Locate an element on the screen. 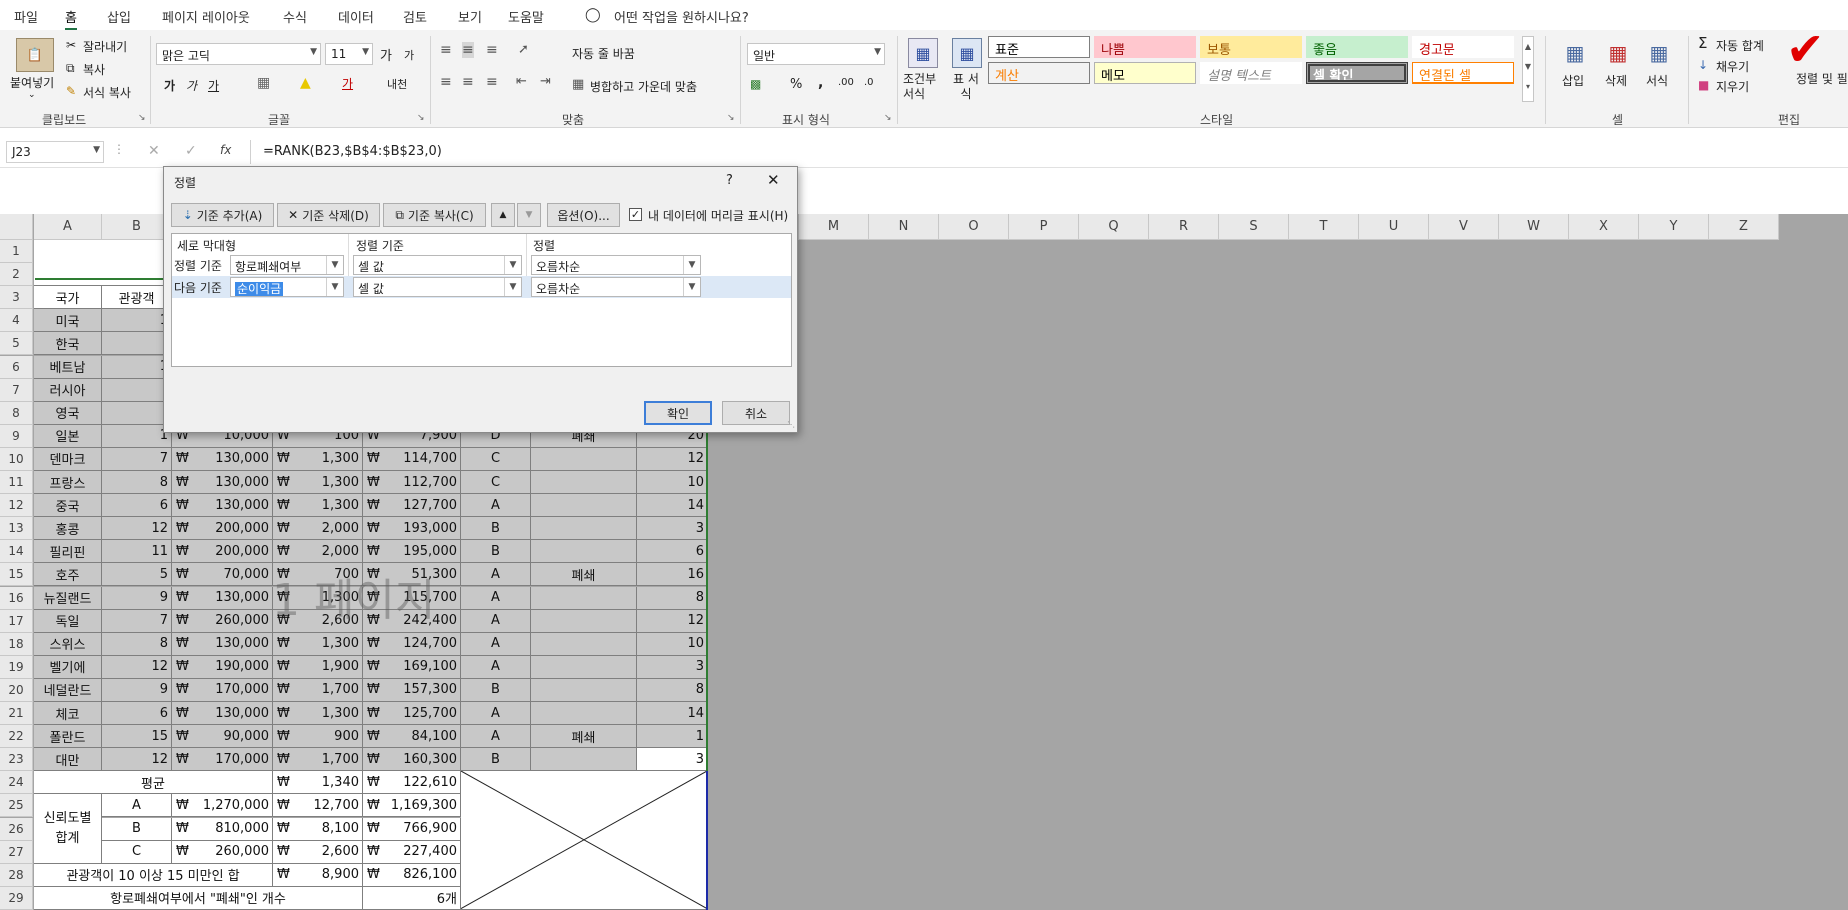  tell-me-search: 어떤 작업을 원하시나요? is located at coordinates (681, 16).